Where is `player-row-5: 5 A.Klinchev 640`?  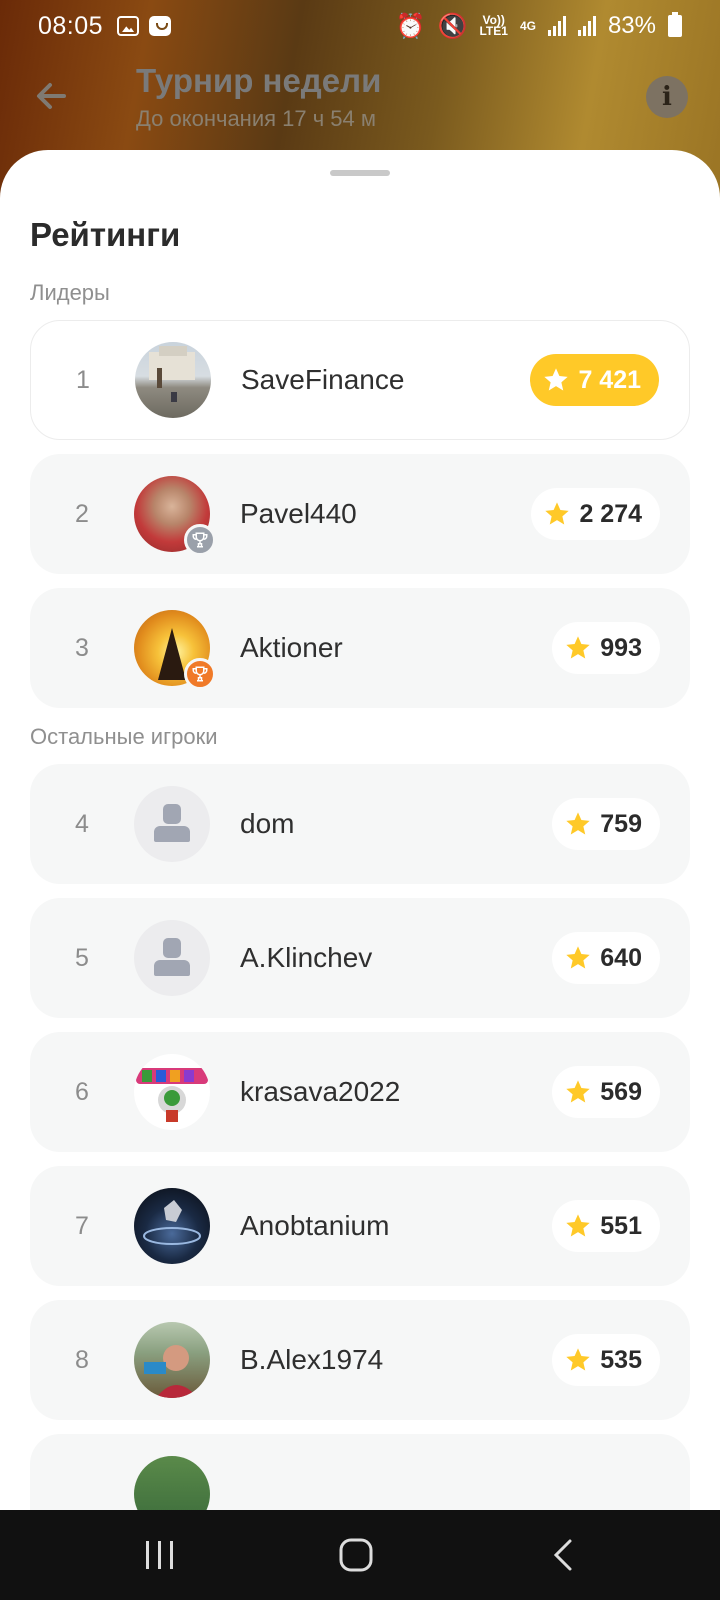
player-row-5: 5 A.Klinchev 640 is located at coordinates (360, 958).